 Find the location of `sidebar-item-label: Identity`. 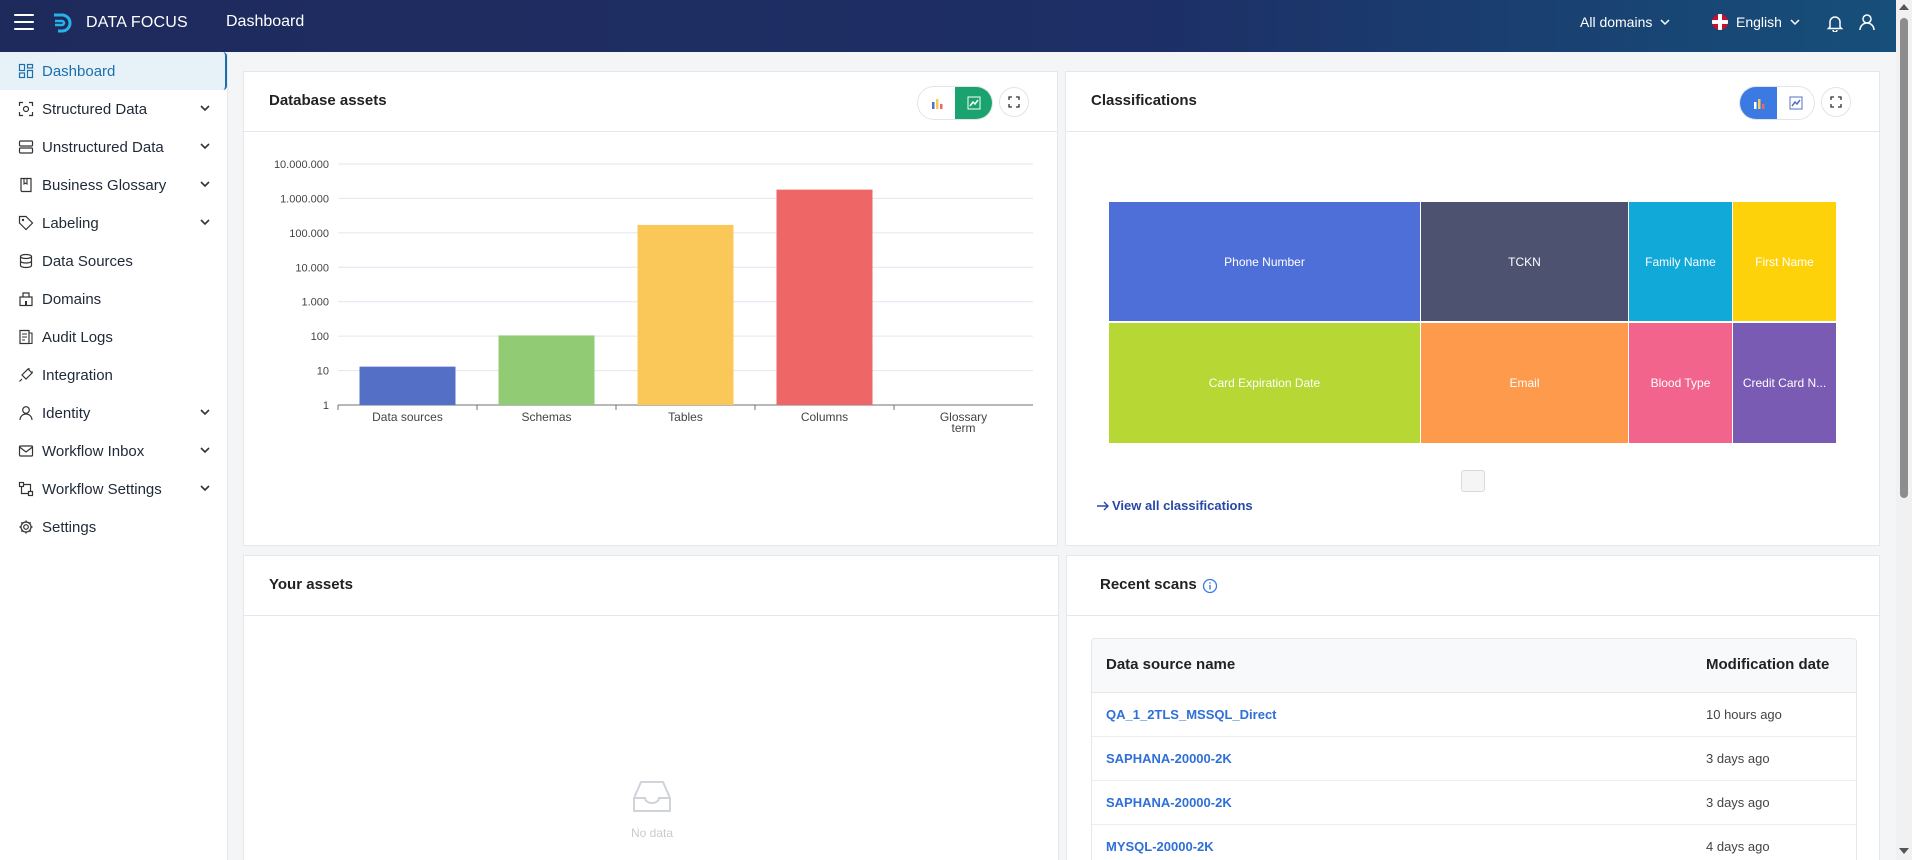

sidebar-item-label: Identity is located at coordinates (66, 413).